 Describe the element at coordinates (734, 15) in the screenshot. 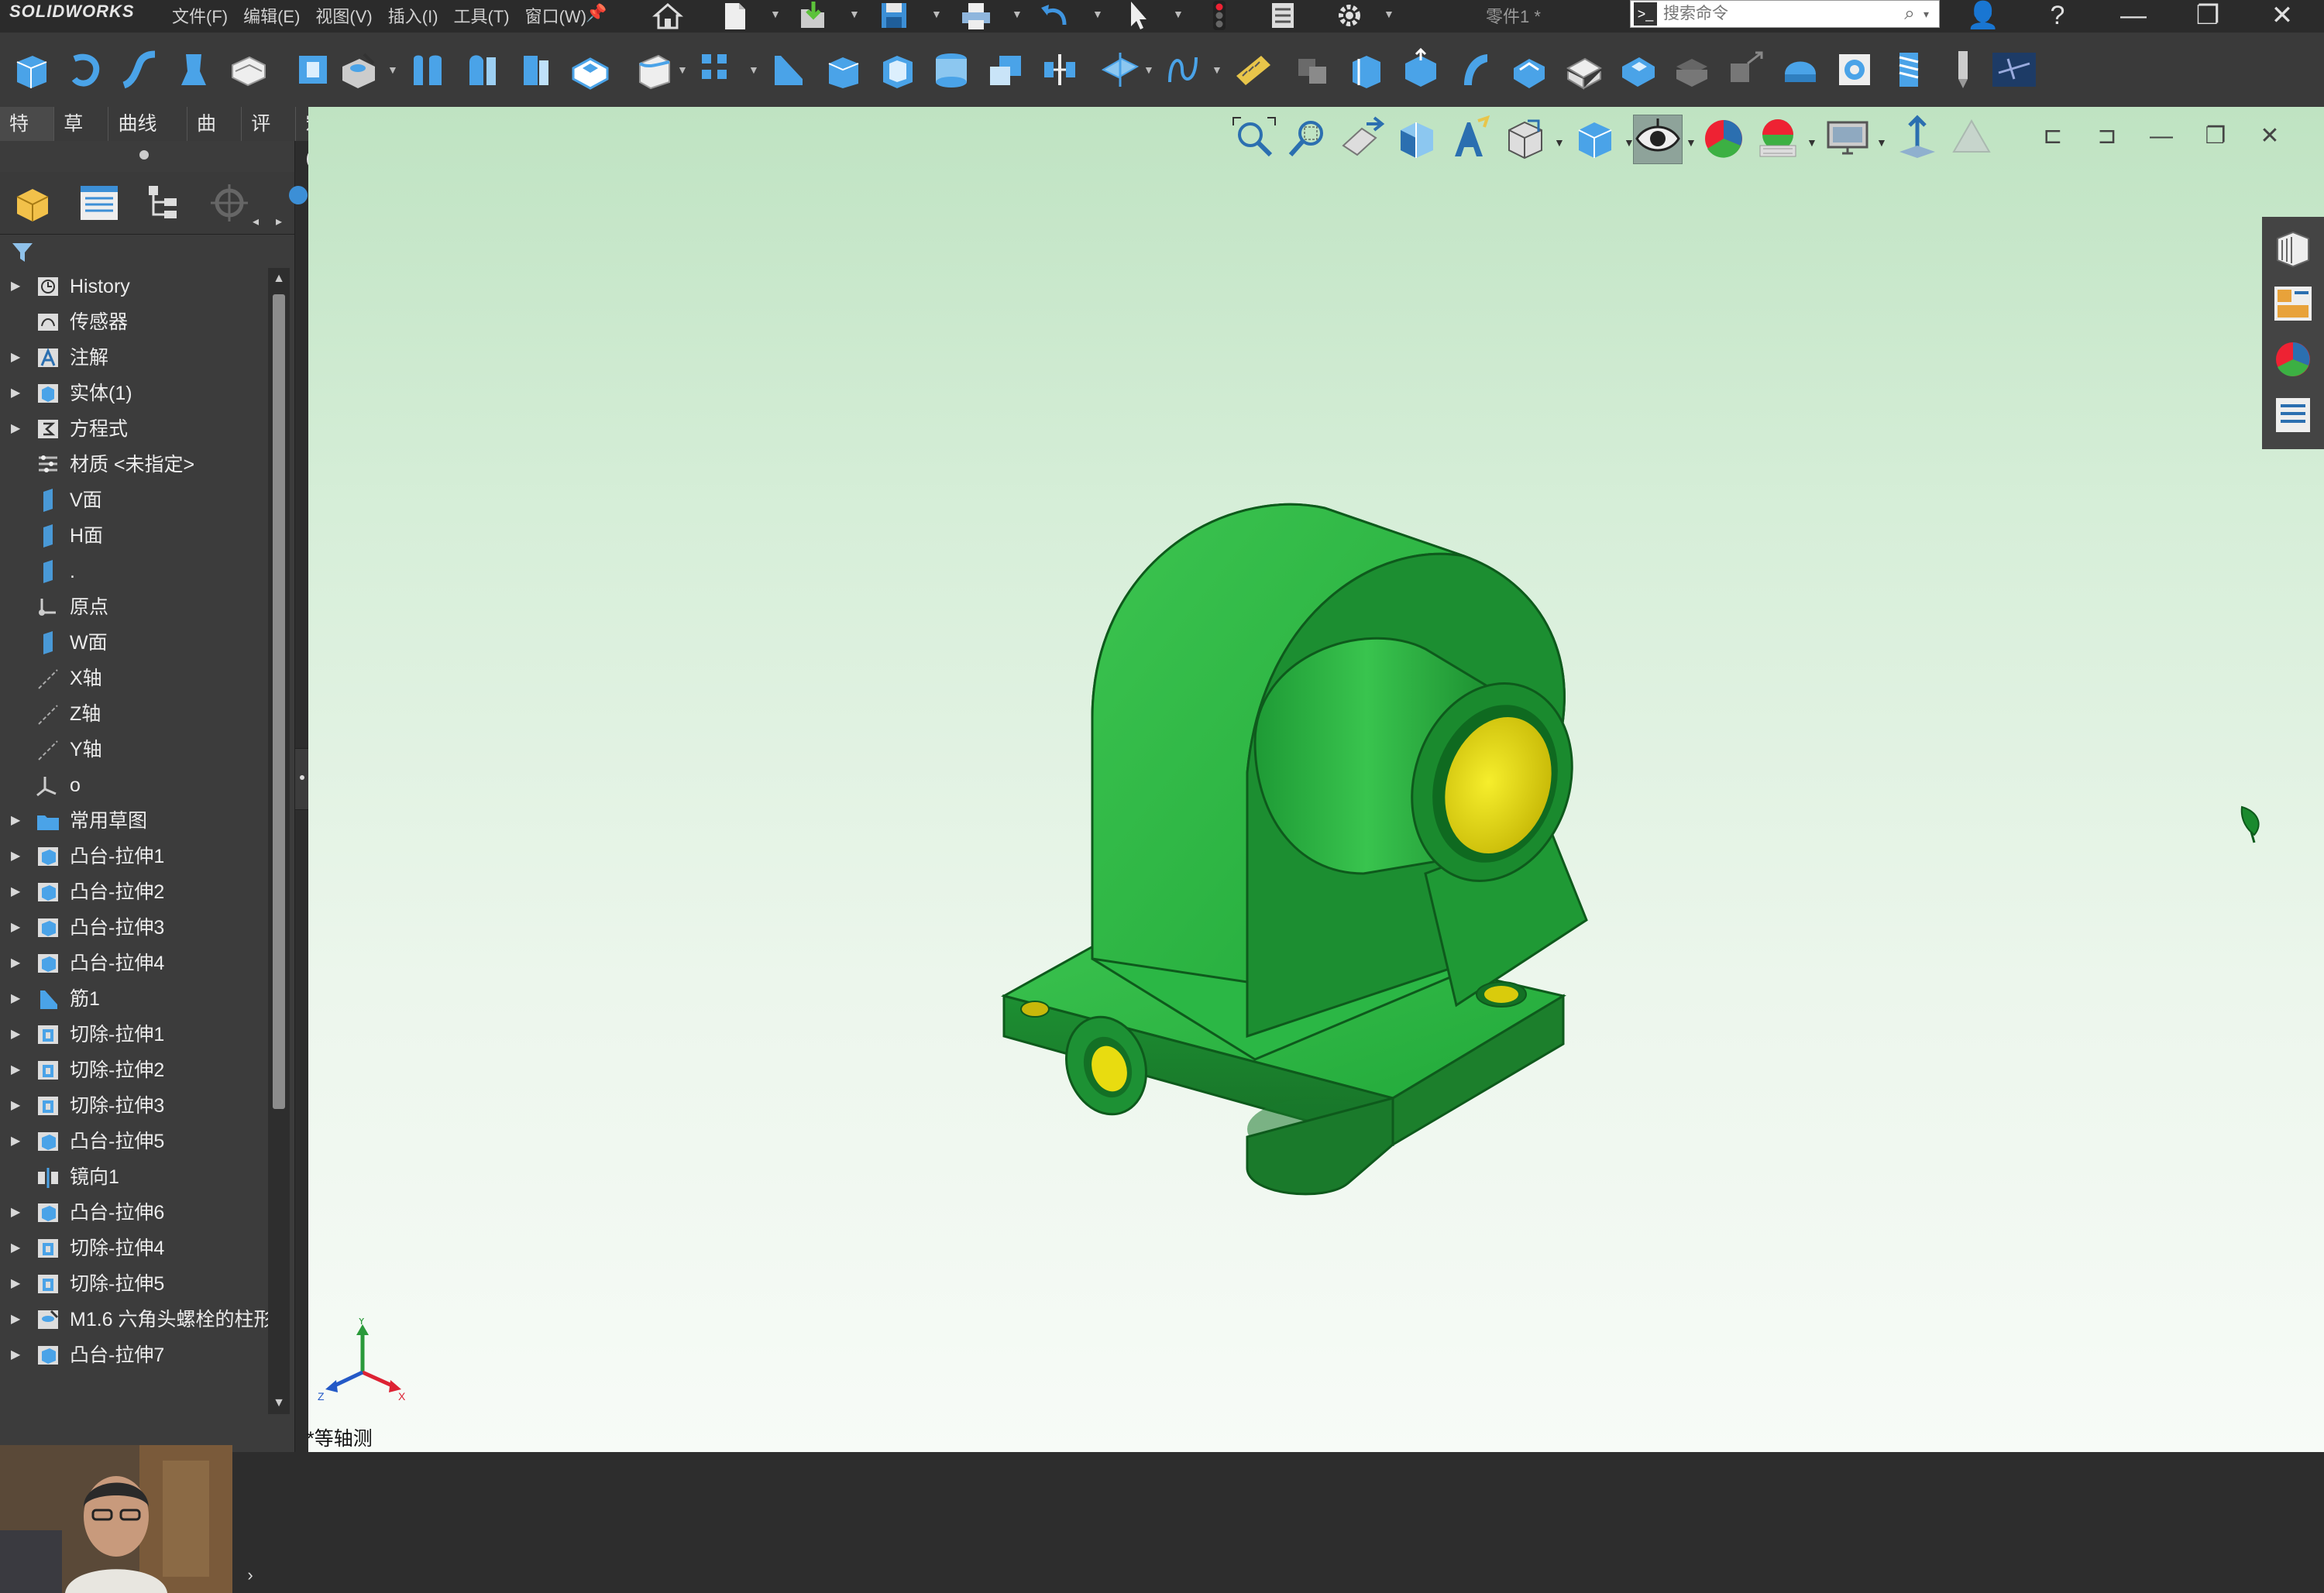

I see `new-document-icon` at that location.